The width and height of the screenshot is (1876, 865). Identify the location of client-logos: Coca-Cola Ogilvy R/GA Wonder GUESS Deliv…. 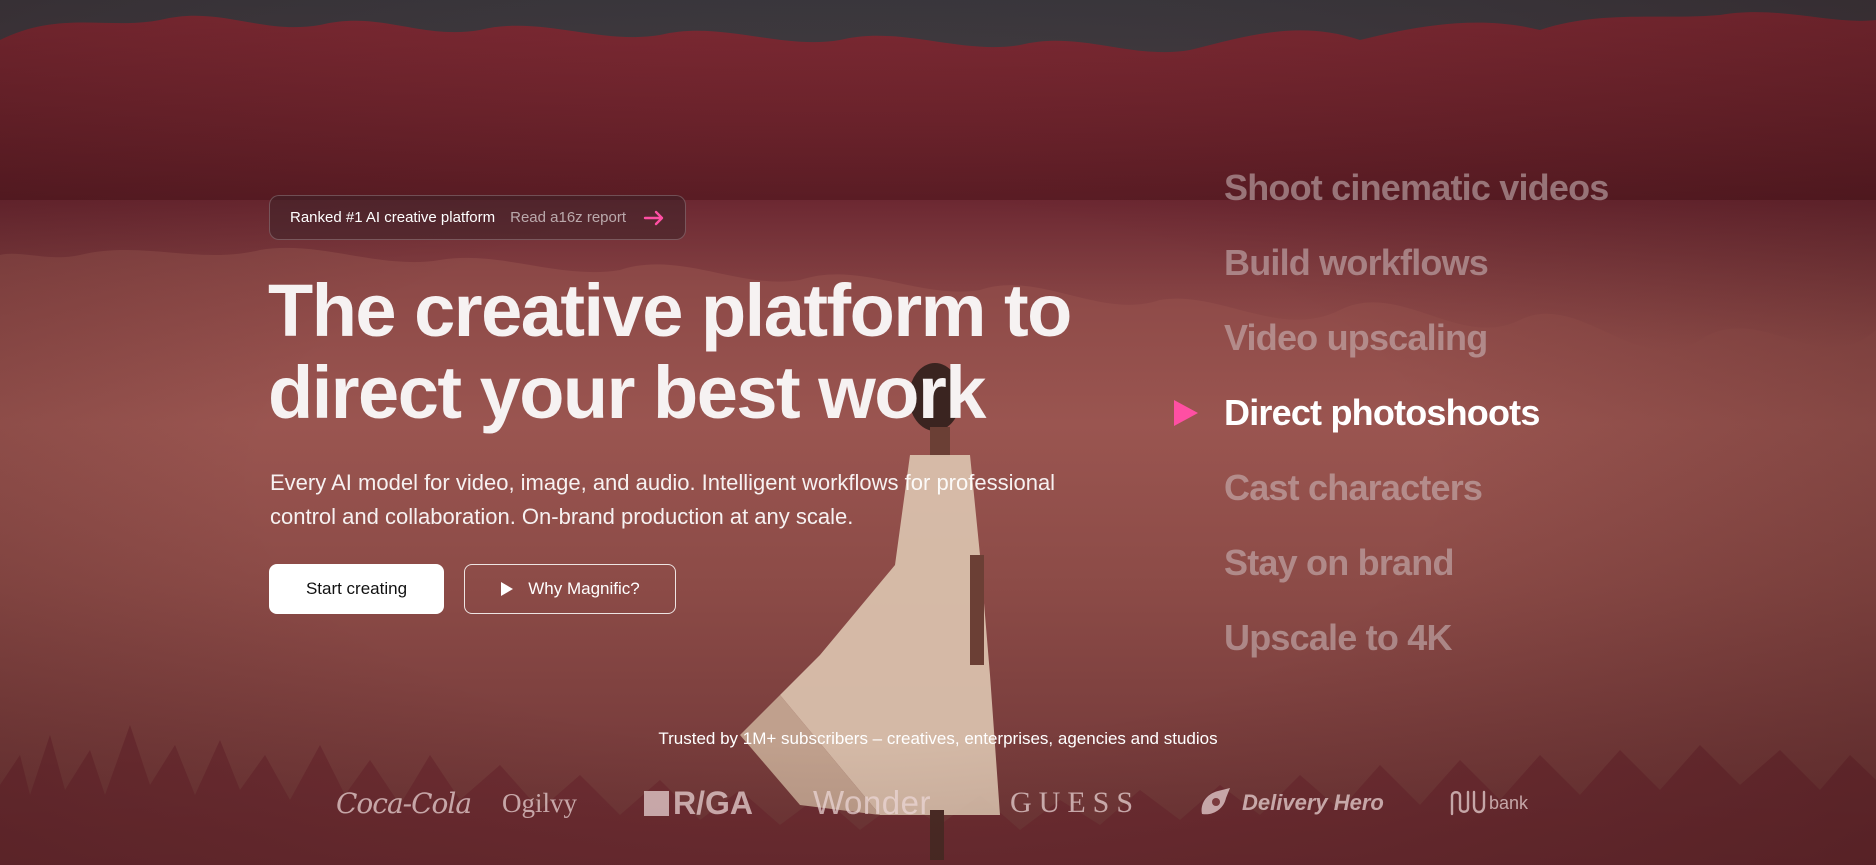
(938, 803).